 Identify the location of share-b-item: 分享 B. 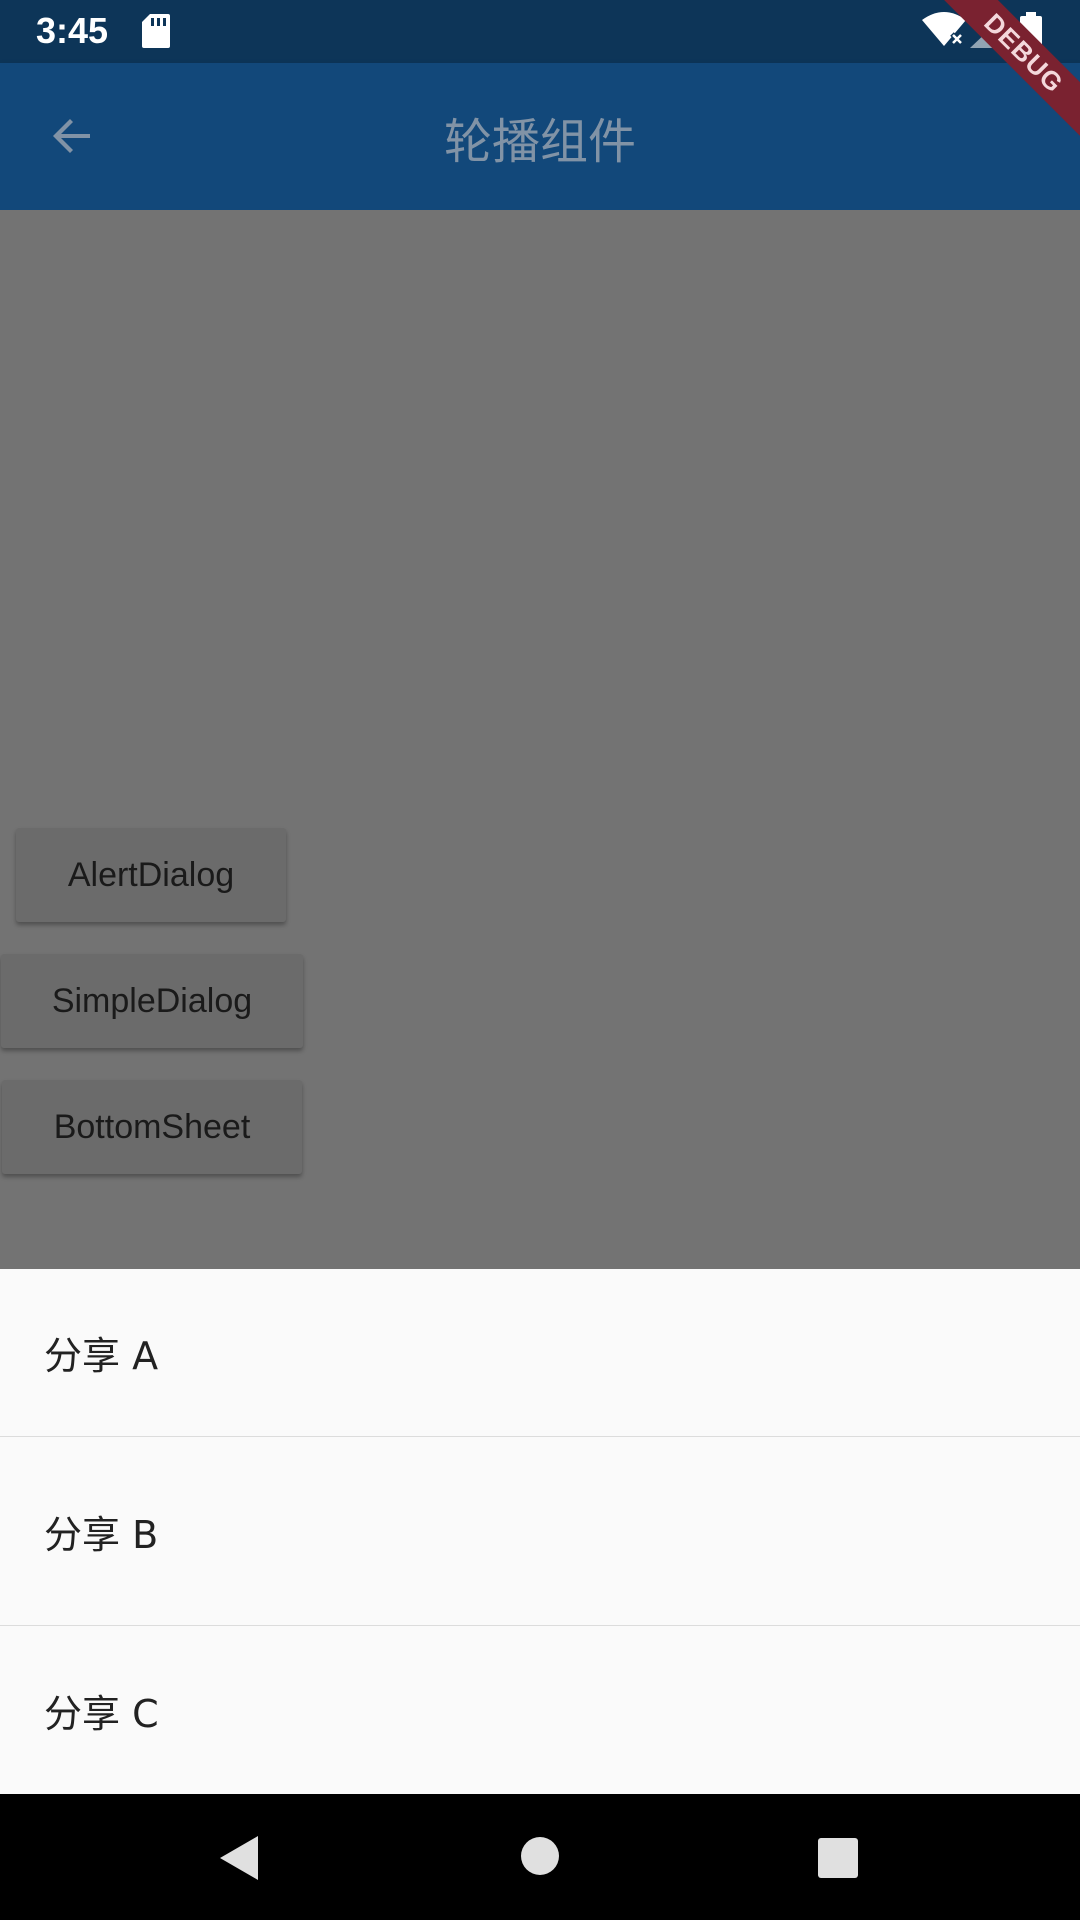
(540, 1531).